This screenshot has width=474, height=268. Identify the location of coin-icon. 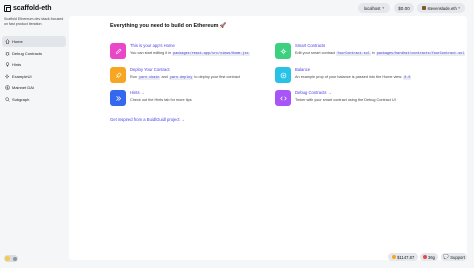
(283, 75).